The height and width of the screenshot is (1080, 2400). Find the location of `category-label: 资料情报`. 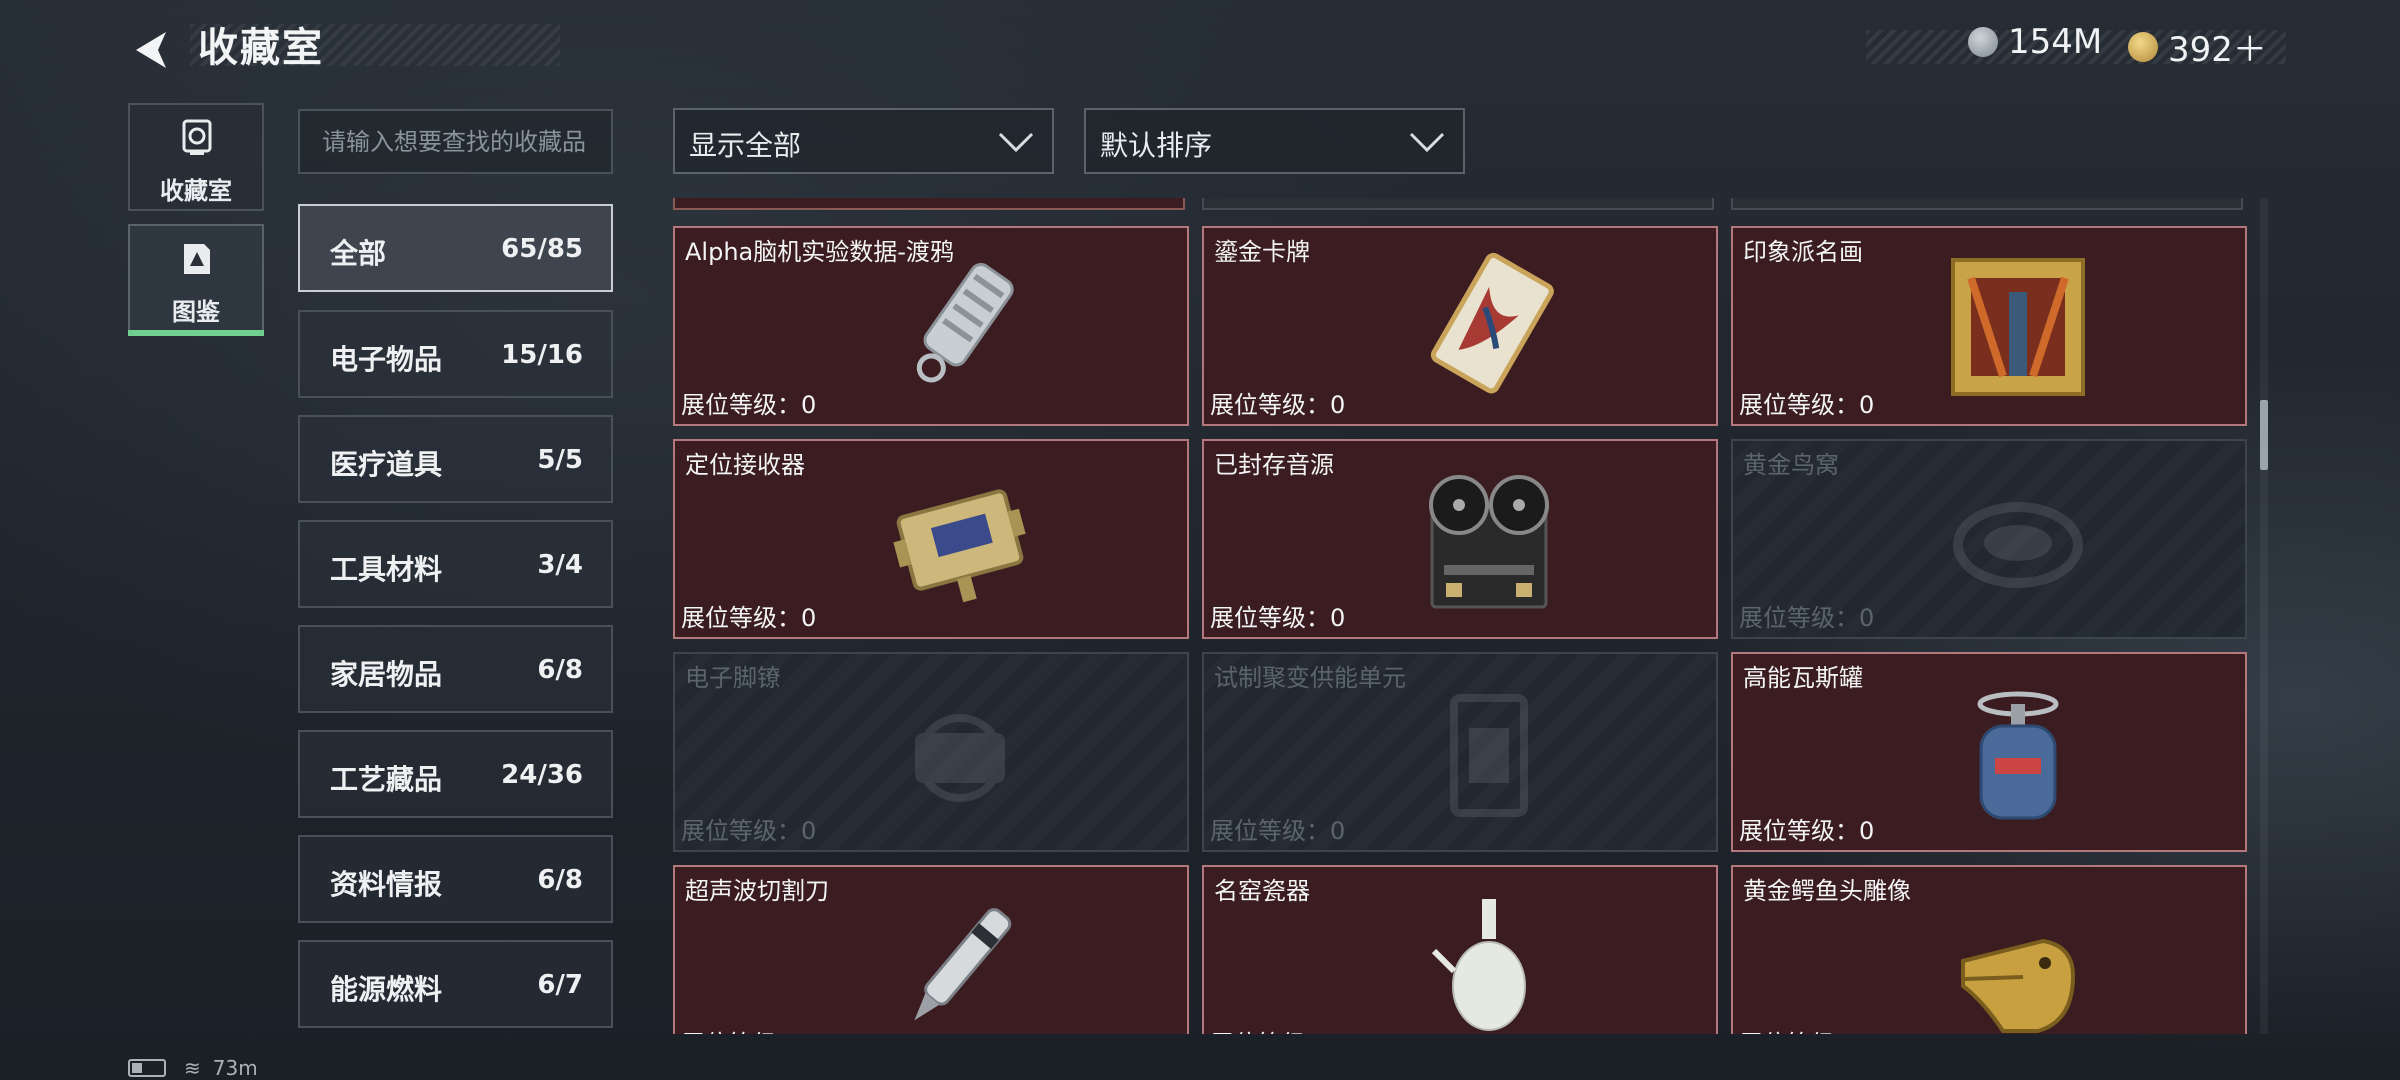

category-label: 资料情报 is located at coordinates (386, 884).